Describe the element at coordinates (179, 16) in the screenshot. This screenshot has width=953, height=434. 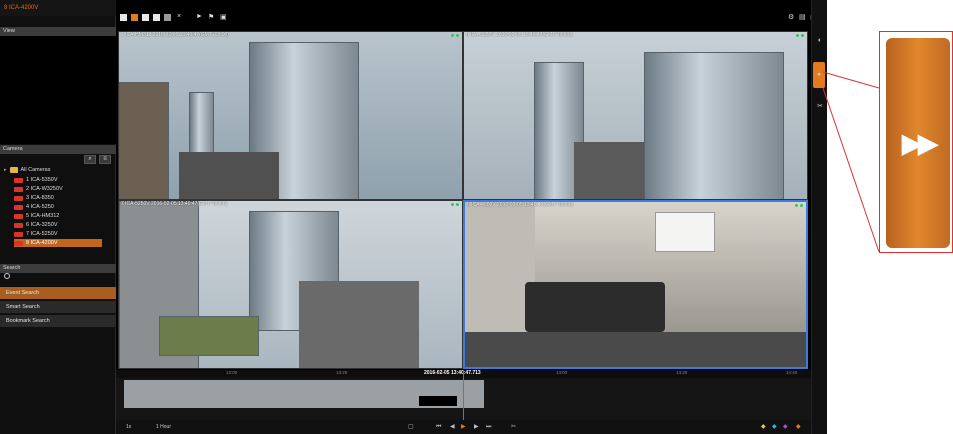
I see `close-icon: ×` at that location.